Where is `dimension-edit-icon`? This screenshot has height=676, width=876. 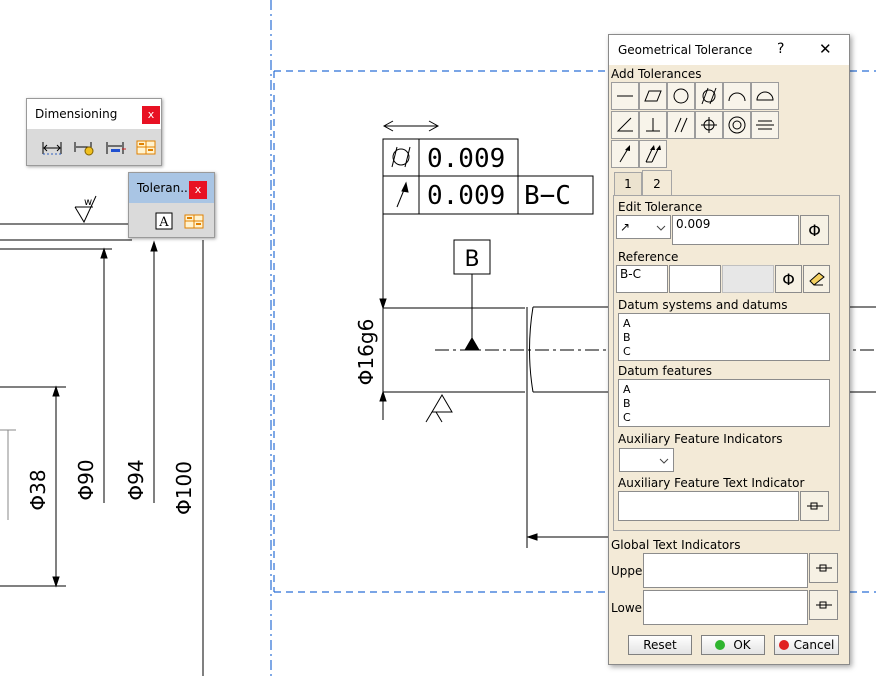
dimension-edit-icon is located at coordinates (116, 147).